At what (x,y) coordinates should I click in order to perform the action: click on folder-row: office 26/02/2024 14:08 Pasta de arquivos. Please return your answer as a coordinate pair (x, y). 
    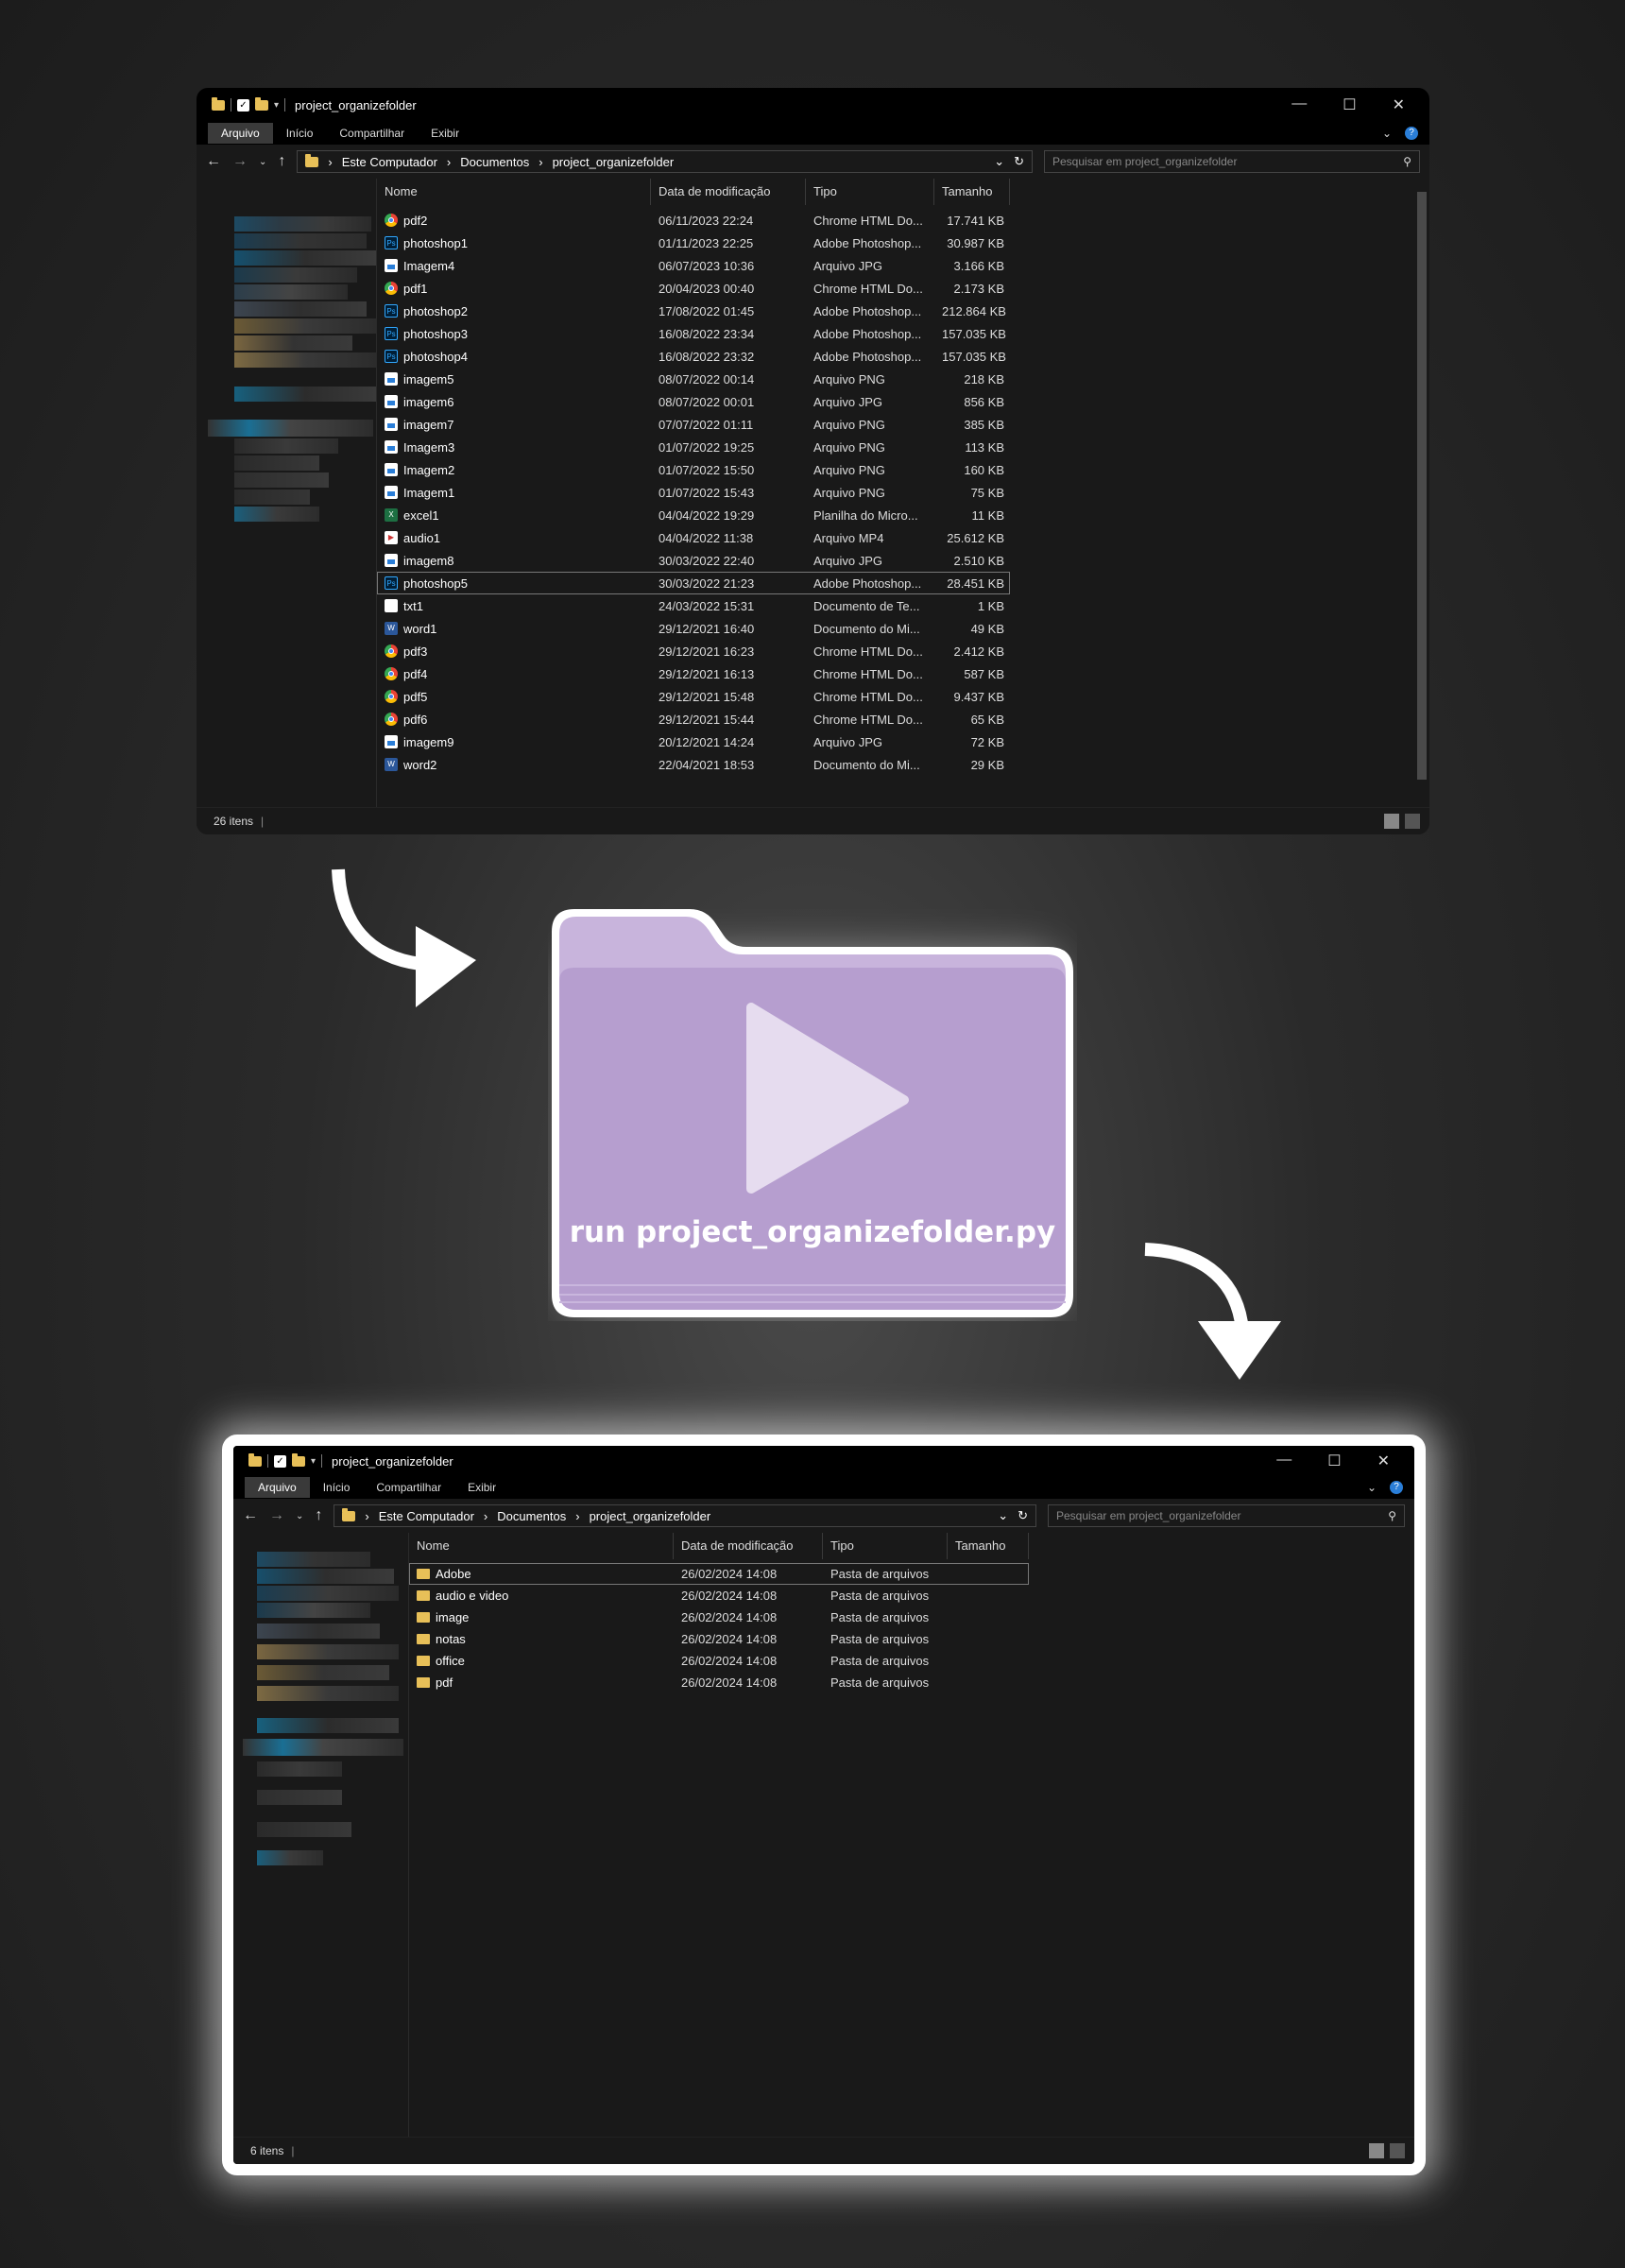
    Looking at the image, I should click on (719, 1661).